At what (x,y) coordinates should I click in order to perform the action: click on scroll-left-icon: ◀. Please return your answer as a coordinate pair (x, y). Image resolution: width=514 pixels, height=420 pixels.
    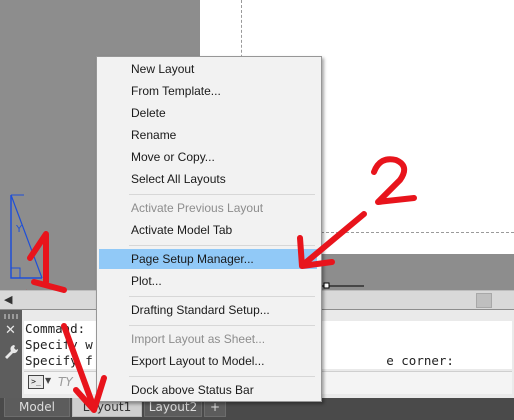
    Looking at the image, I should click on (8, 300).